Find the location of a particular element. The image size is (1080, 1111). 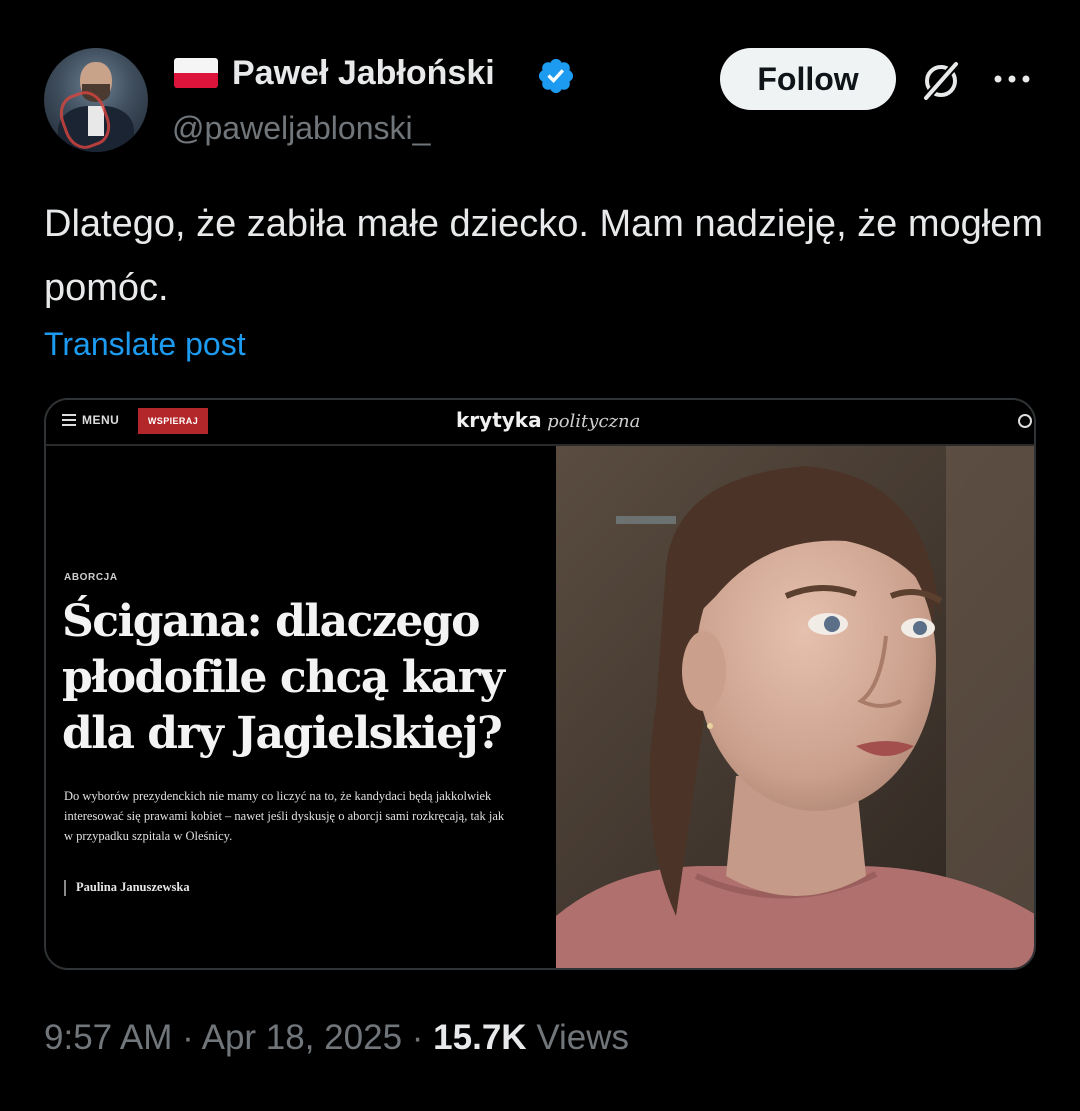

site-logo: krytyka polityczna is located at coordinates (548, 420).